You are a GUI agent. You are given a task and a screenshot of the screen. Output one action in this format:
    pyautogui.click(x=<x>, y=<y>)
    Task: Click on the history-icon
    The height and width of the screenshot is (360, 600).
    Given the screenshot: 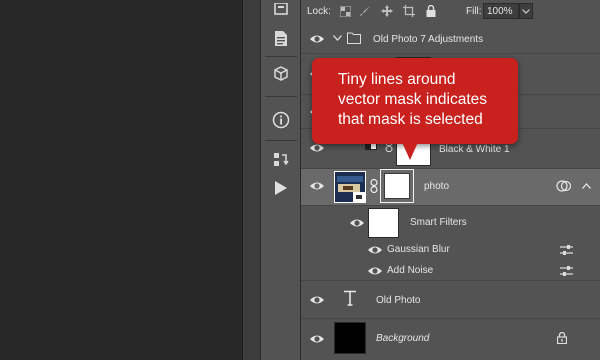 What is the action you would take?
    pyautogui.click(x=281, y=10)
    